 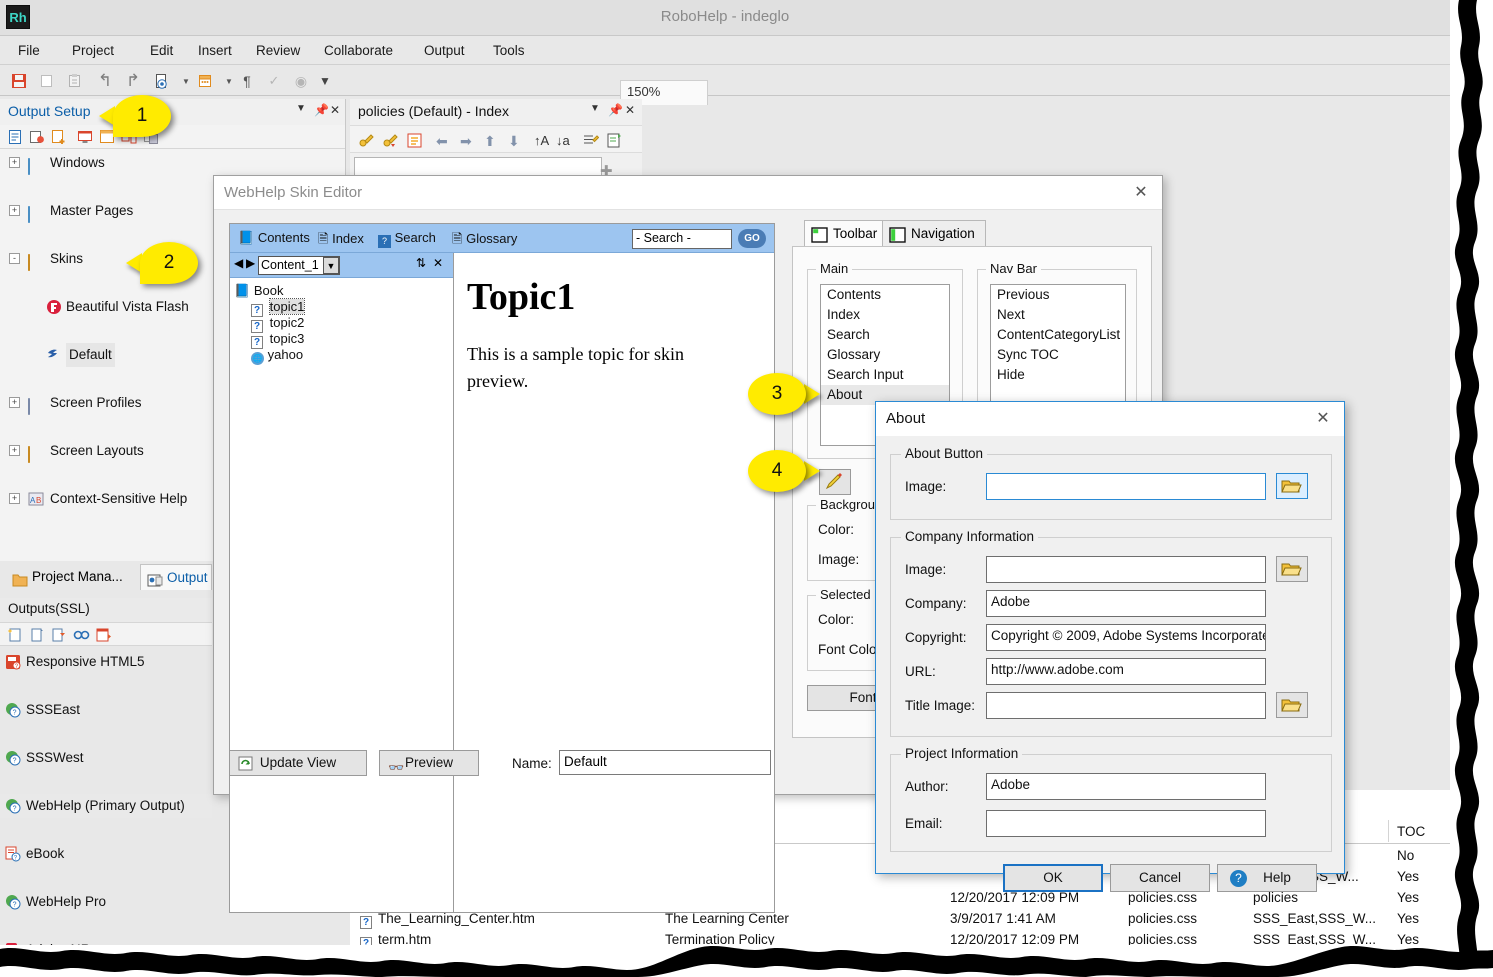 What do you see at coordinates (885, 355) in the screenshot?
I see `list-item-glossary: Glossary` at bounding box center [885, 355].